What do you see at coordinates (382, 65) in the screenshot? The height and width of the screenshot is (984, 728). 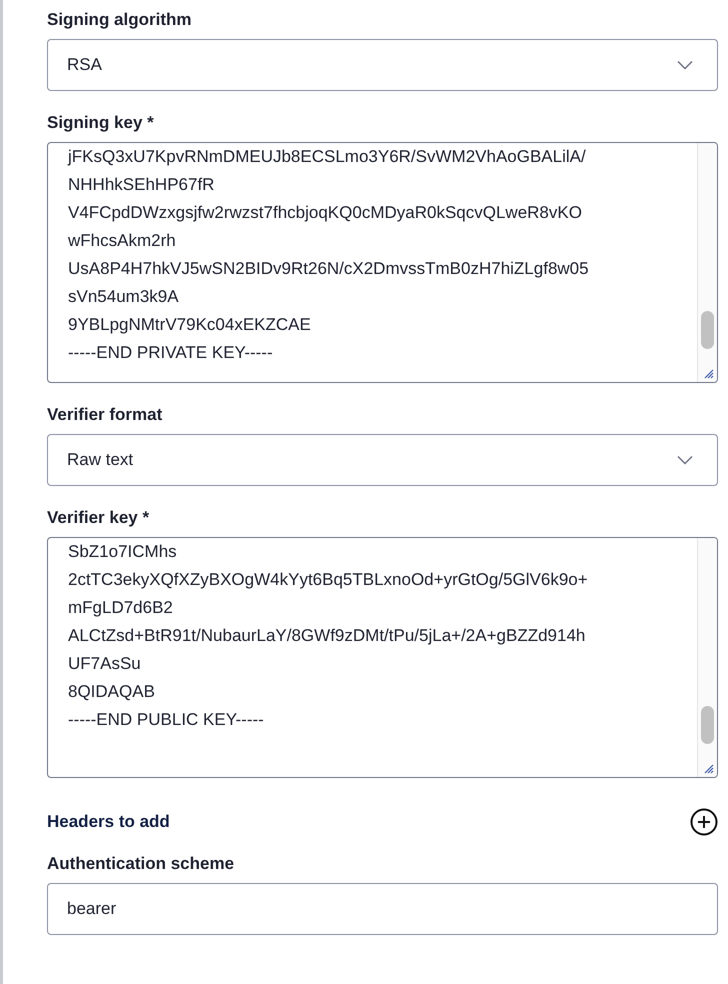 I see `dropdown: RSA` at bounding box center [382, 65].